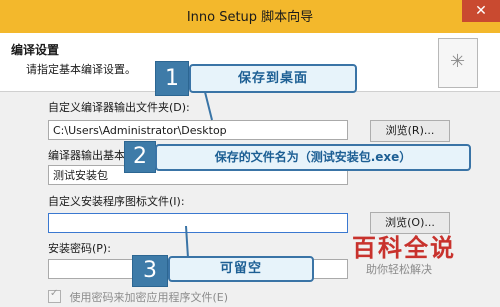 The height and width of the screenshot is (307, 500). Describe the element at coordinates (187, 242) in the screenshot. I see `callout-3-pointer` at that location.